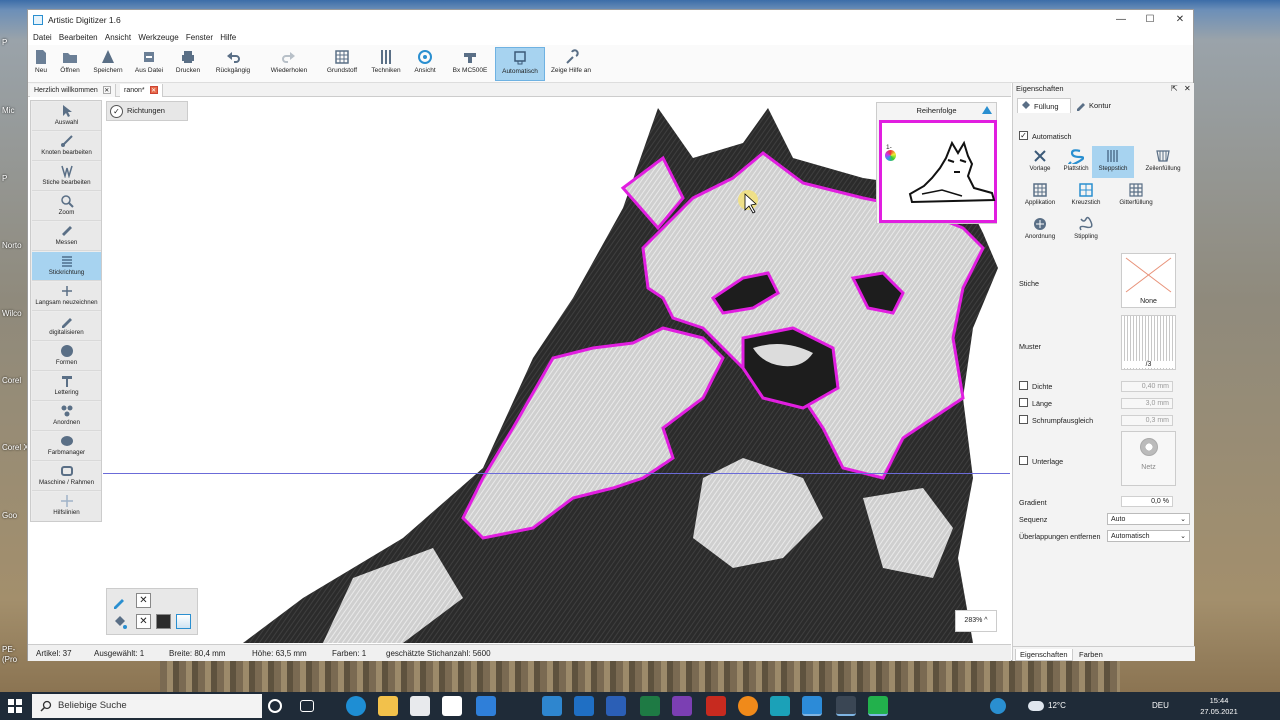  I want to click on help-button: Zeige Hilfe an, so click(571, 64).